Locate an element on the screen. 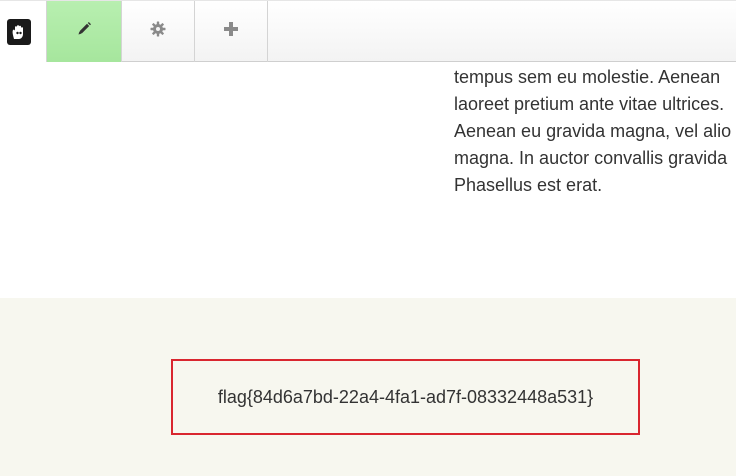 This screenshot has height=476, width=736. edit-button is located at coordinates (84, 31).